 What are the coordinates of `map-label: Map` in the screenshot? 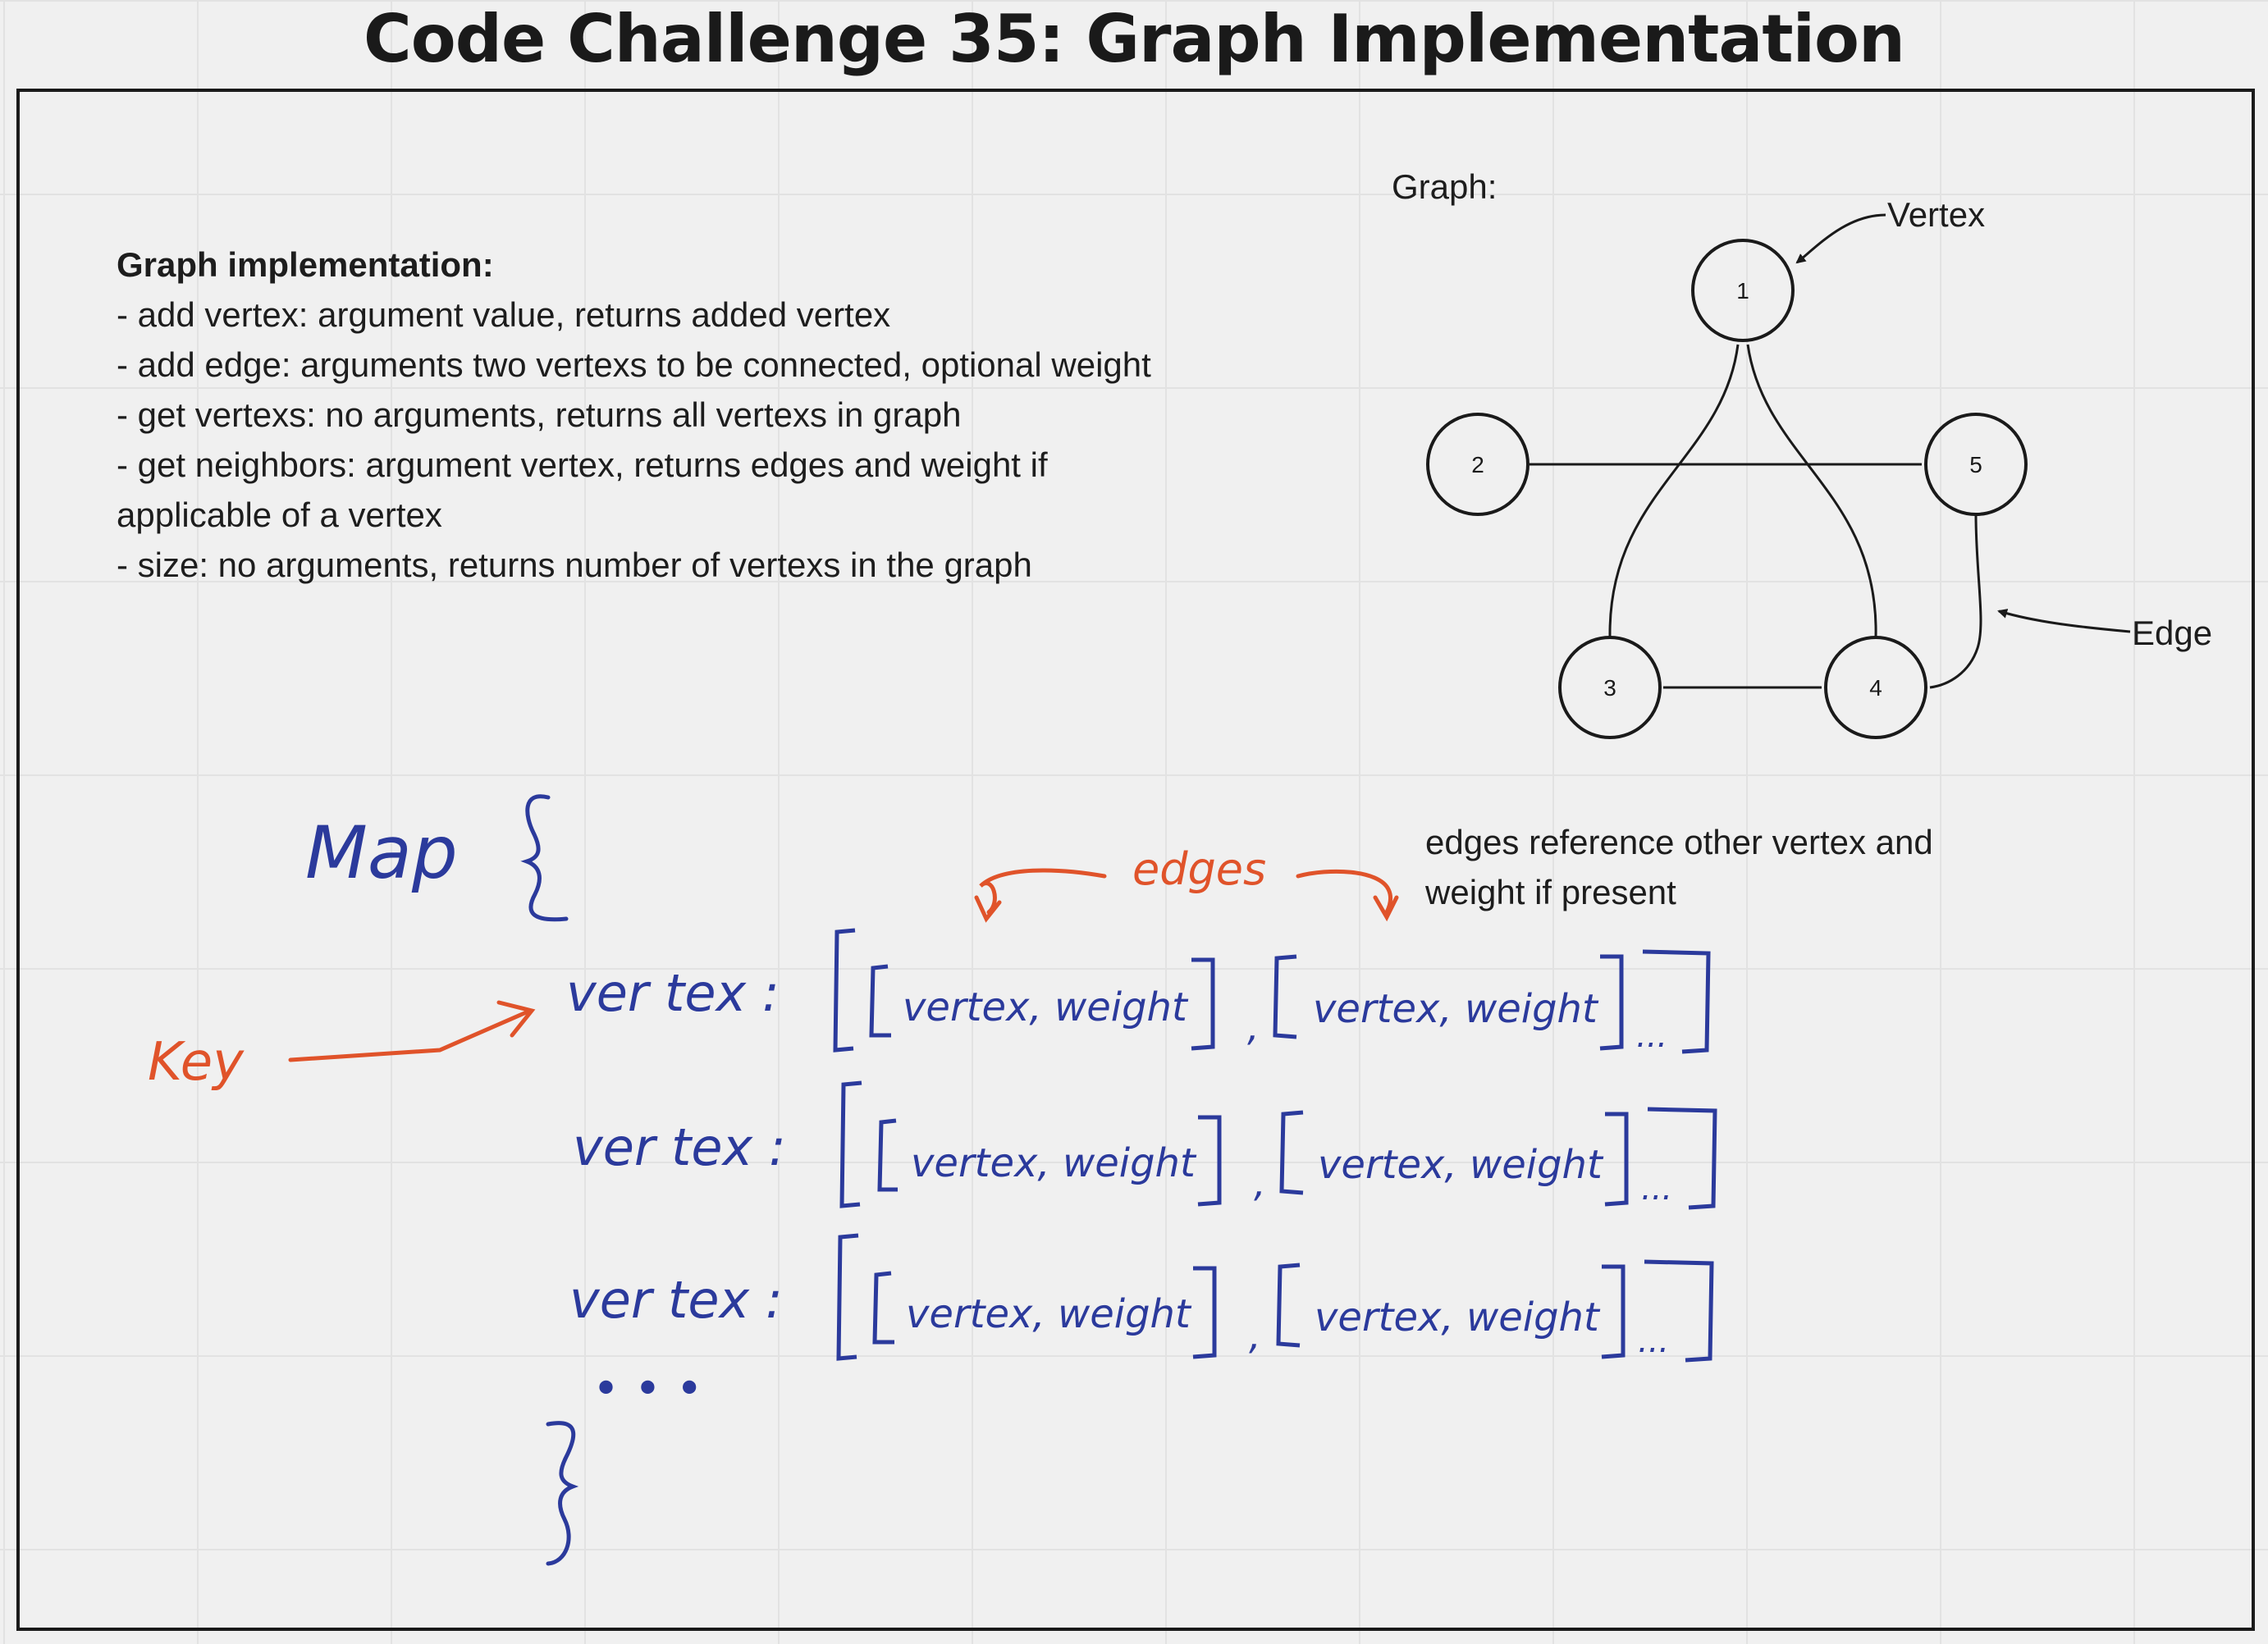 It's located at (381, 853).